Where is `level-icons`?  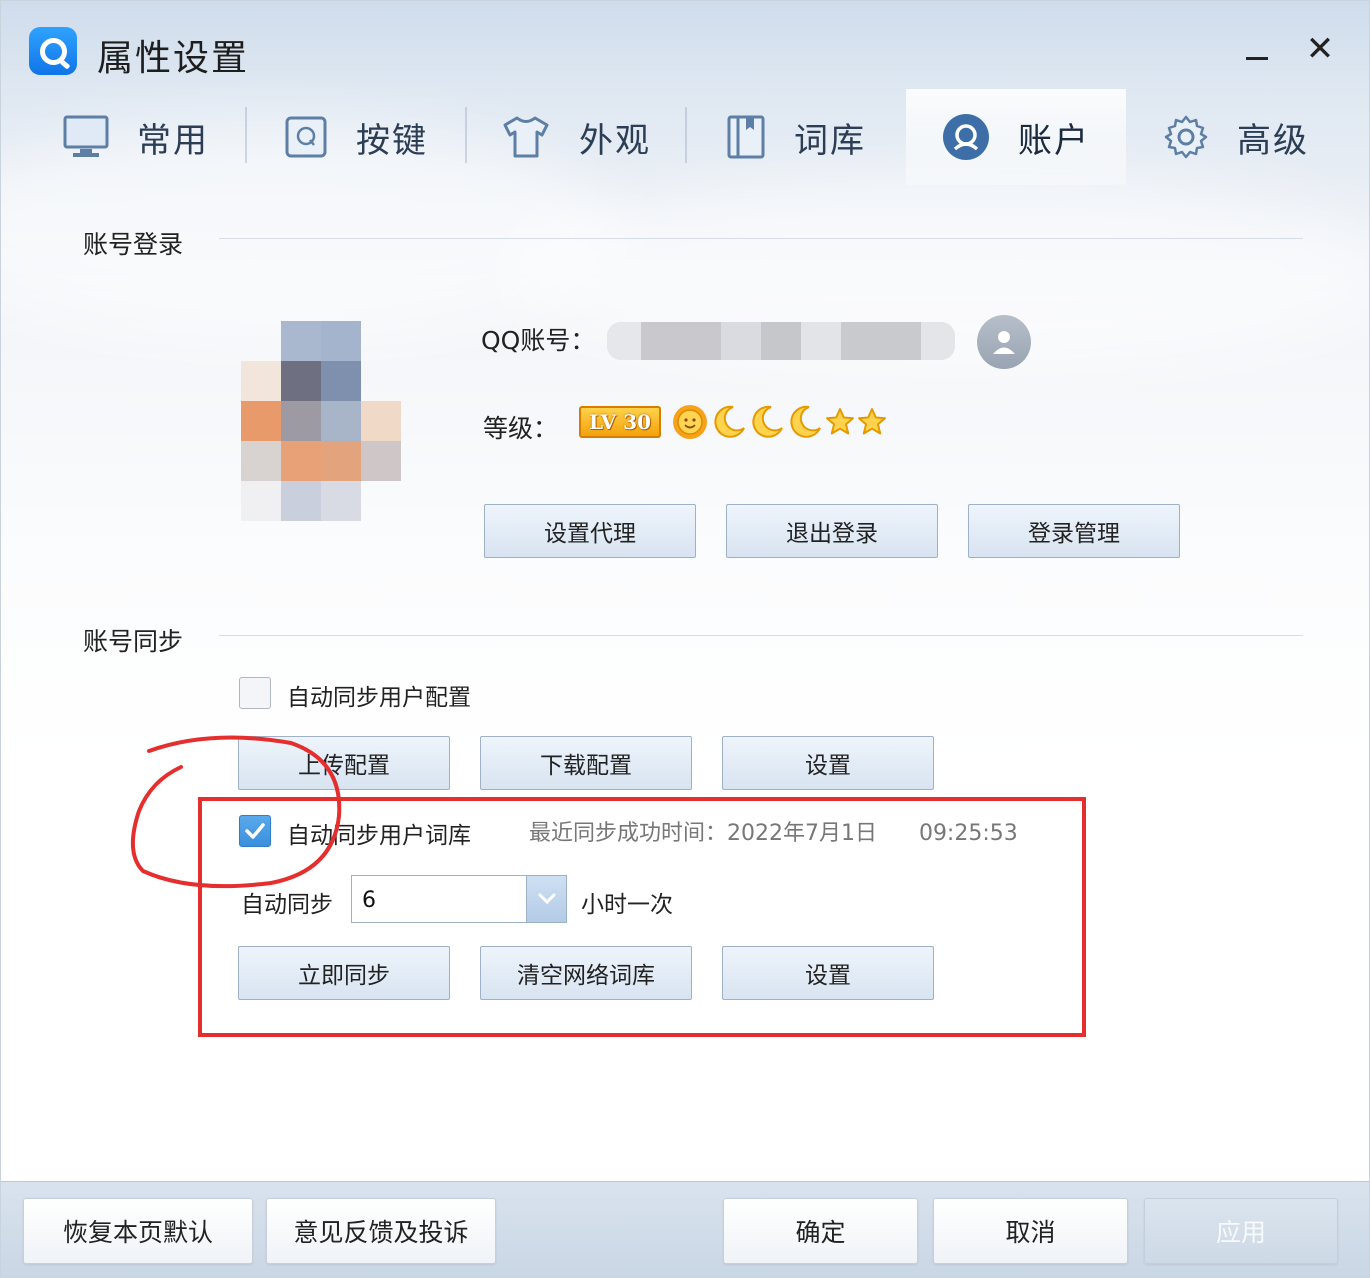 level-icons is located at coordinates (779, 422).